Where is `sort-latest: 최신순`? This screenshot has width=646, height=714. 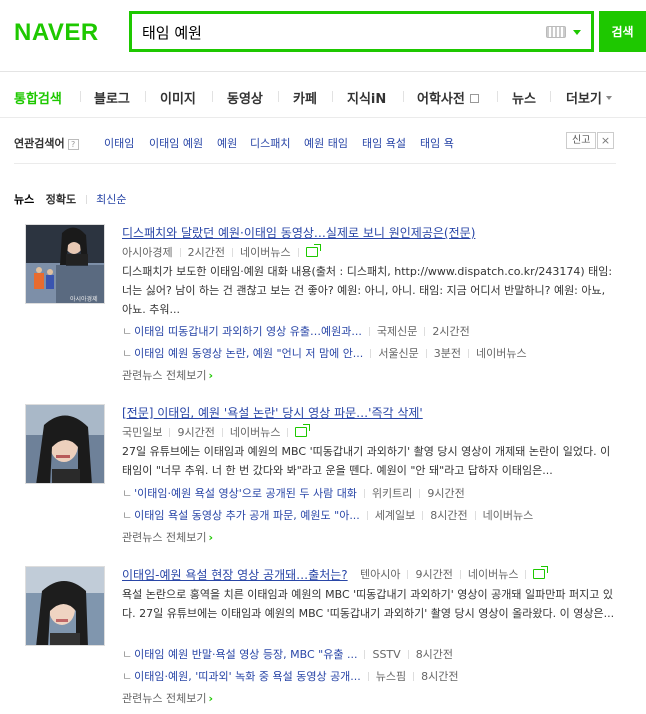
sort-latest: 최신순 is located at coordinates (111, 199).